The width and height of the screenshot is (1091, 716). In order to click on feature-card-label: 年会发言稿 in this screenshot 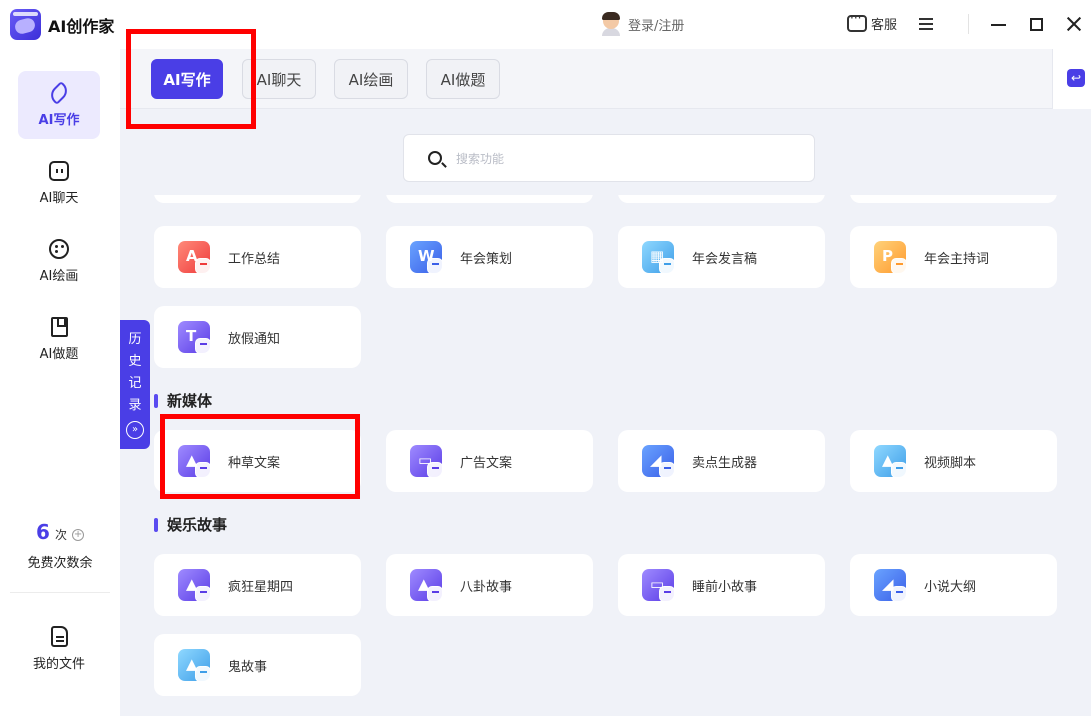, I will do `click(725, 259)`.